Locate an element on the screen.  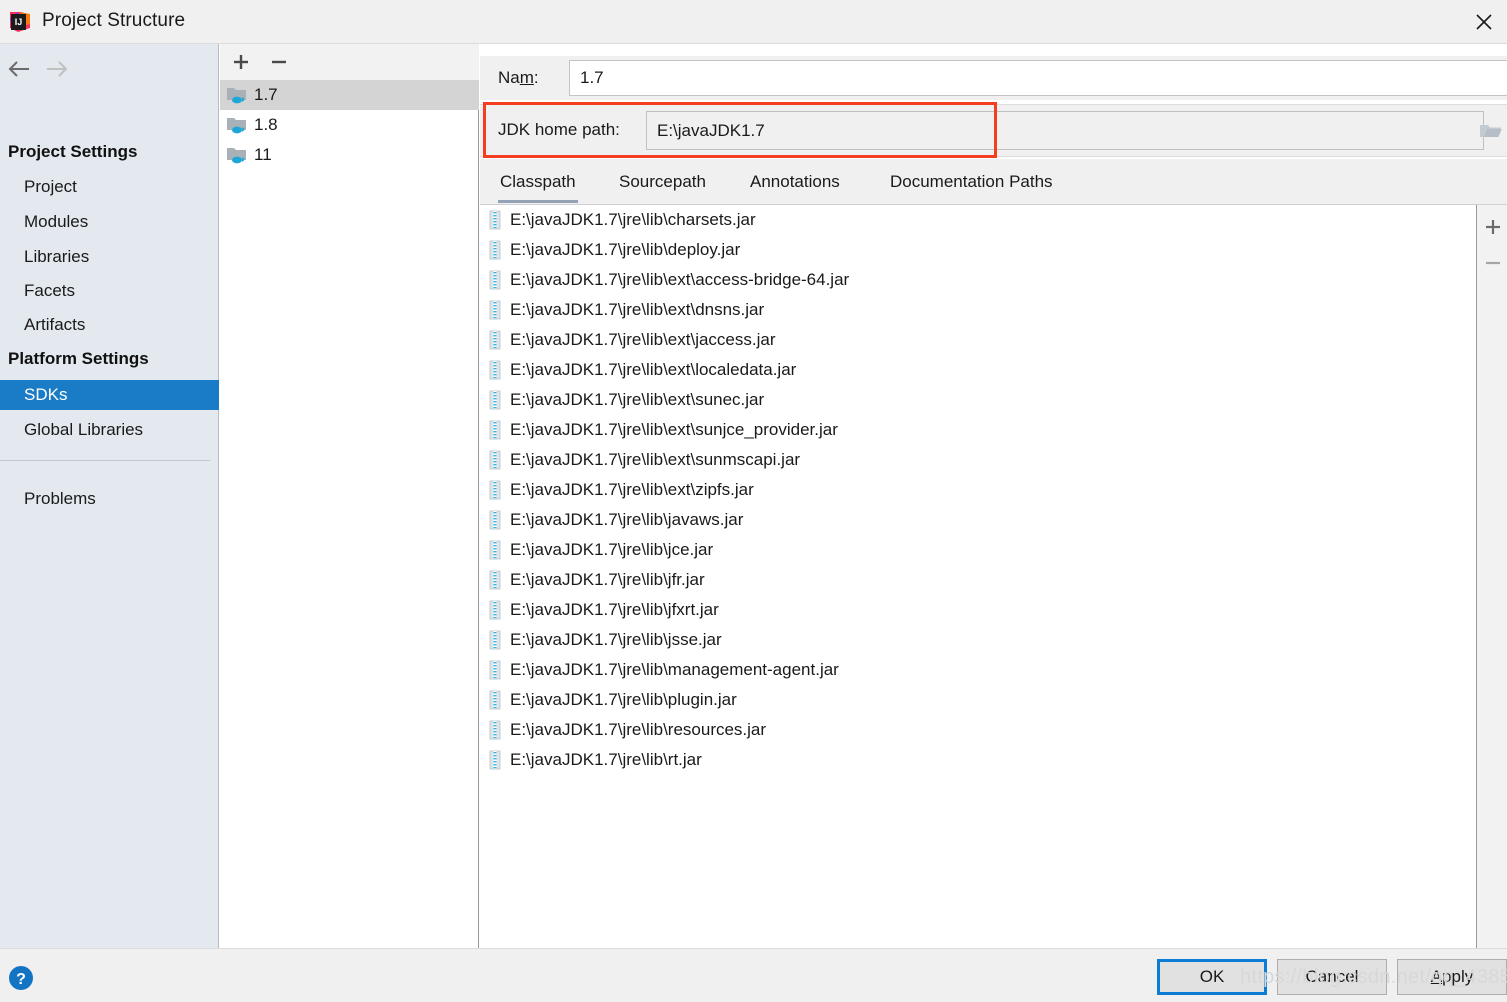
dialog-footer: ? OK Cancel Apply is located at coordinates (753, 975).